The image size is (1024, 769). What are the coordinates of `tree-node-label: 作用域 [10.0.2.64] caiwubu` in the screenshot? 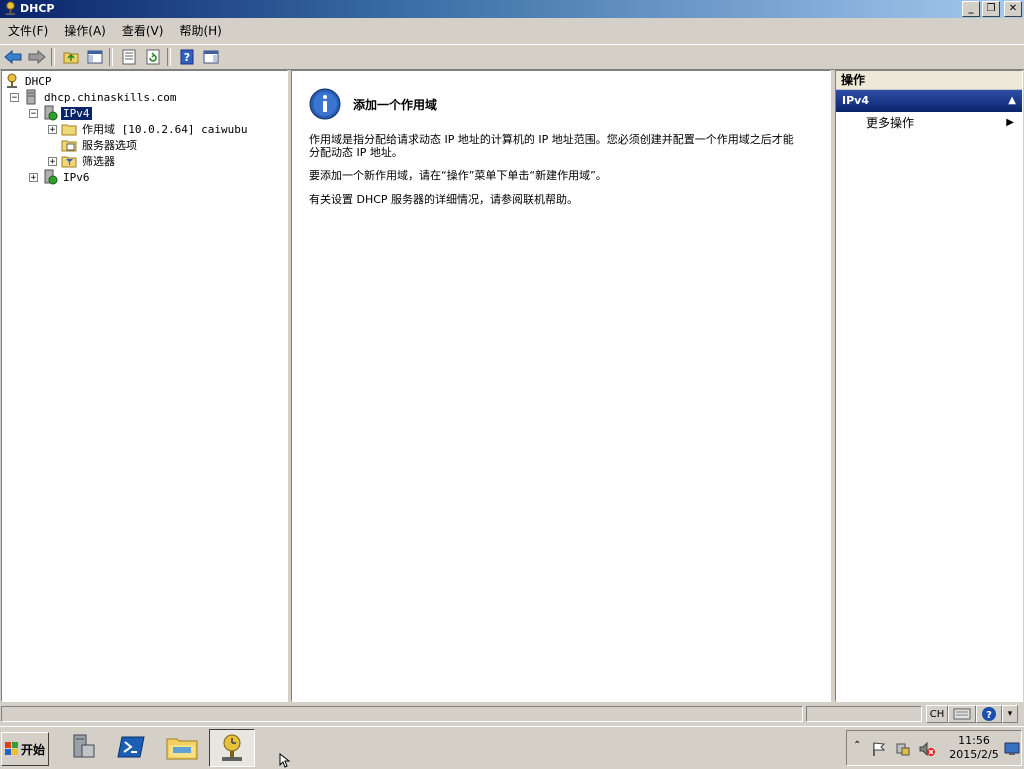 It's located at (165, 129).